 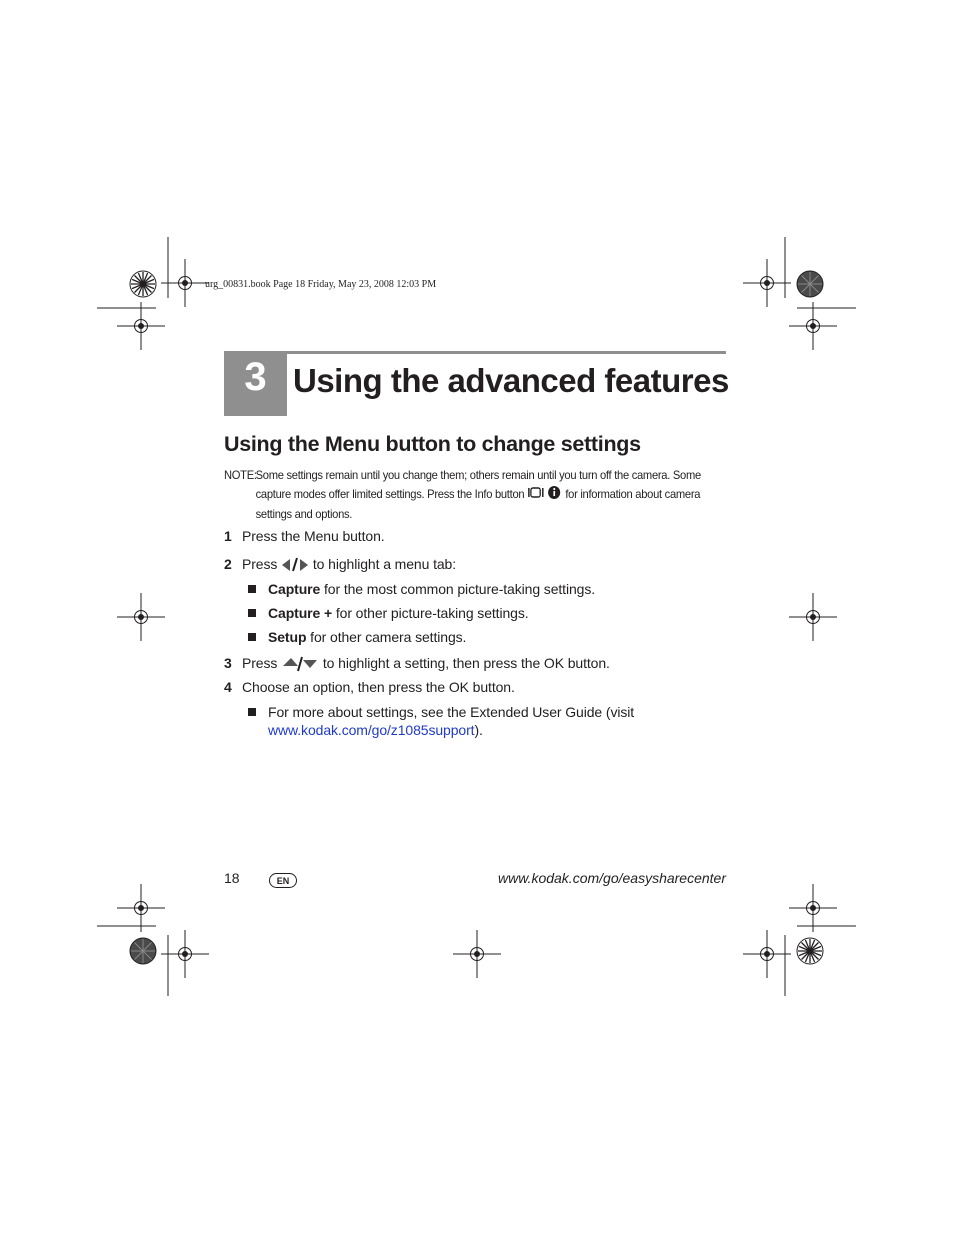 I want to click on page-number: 18, so click(x=232, y=878).